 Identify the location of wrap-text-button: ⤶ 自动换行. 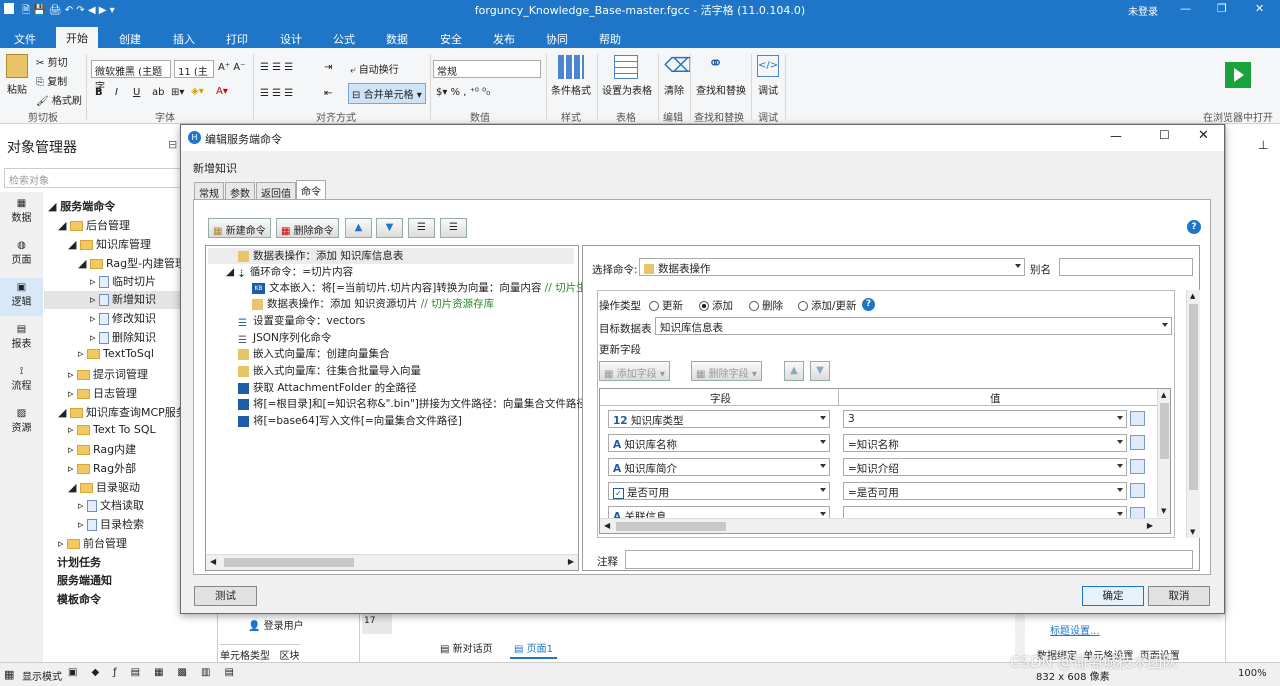
(374, 68).